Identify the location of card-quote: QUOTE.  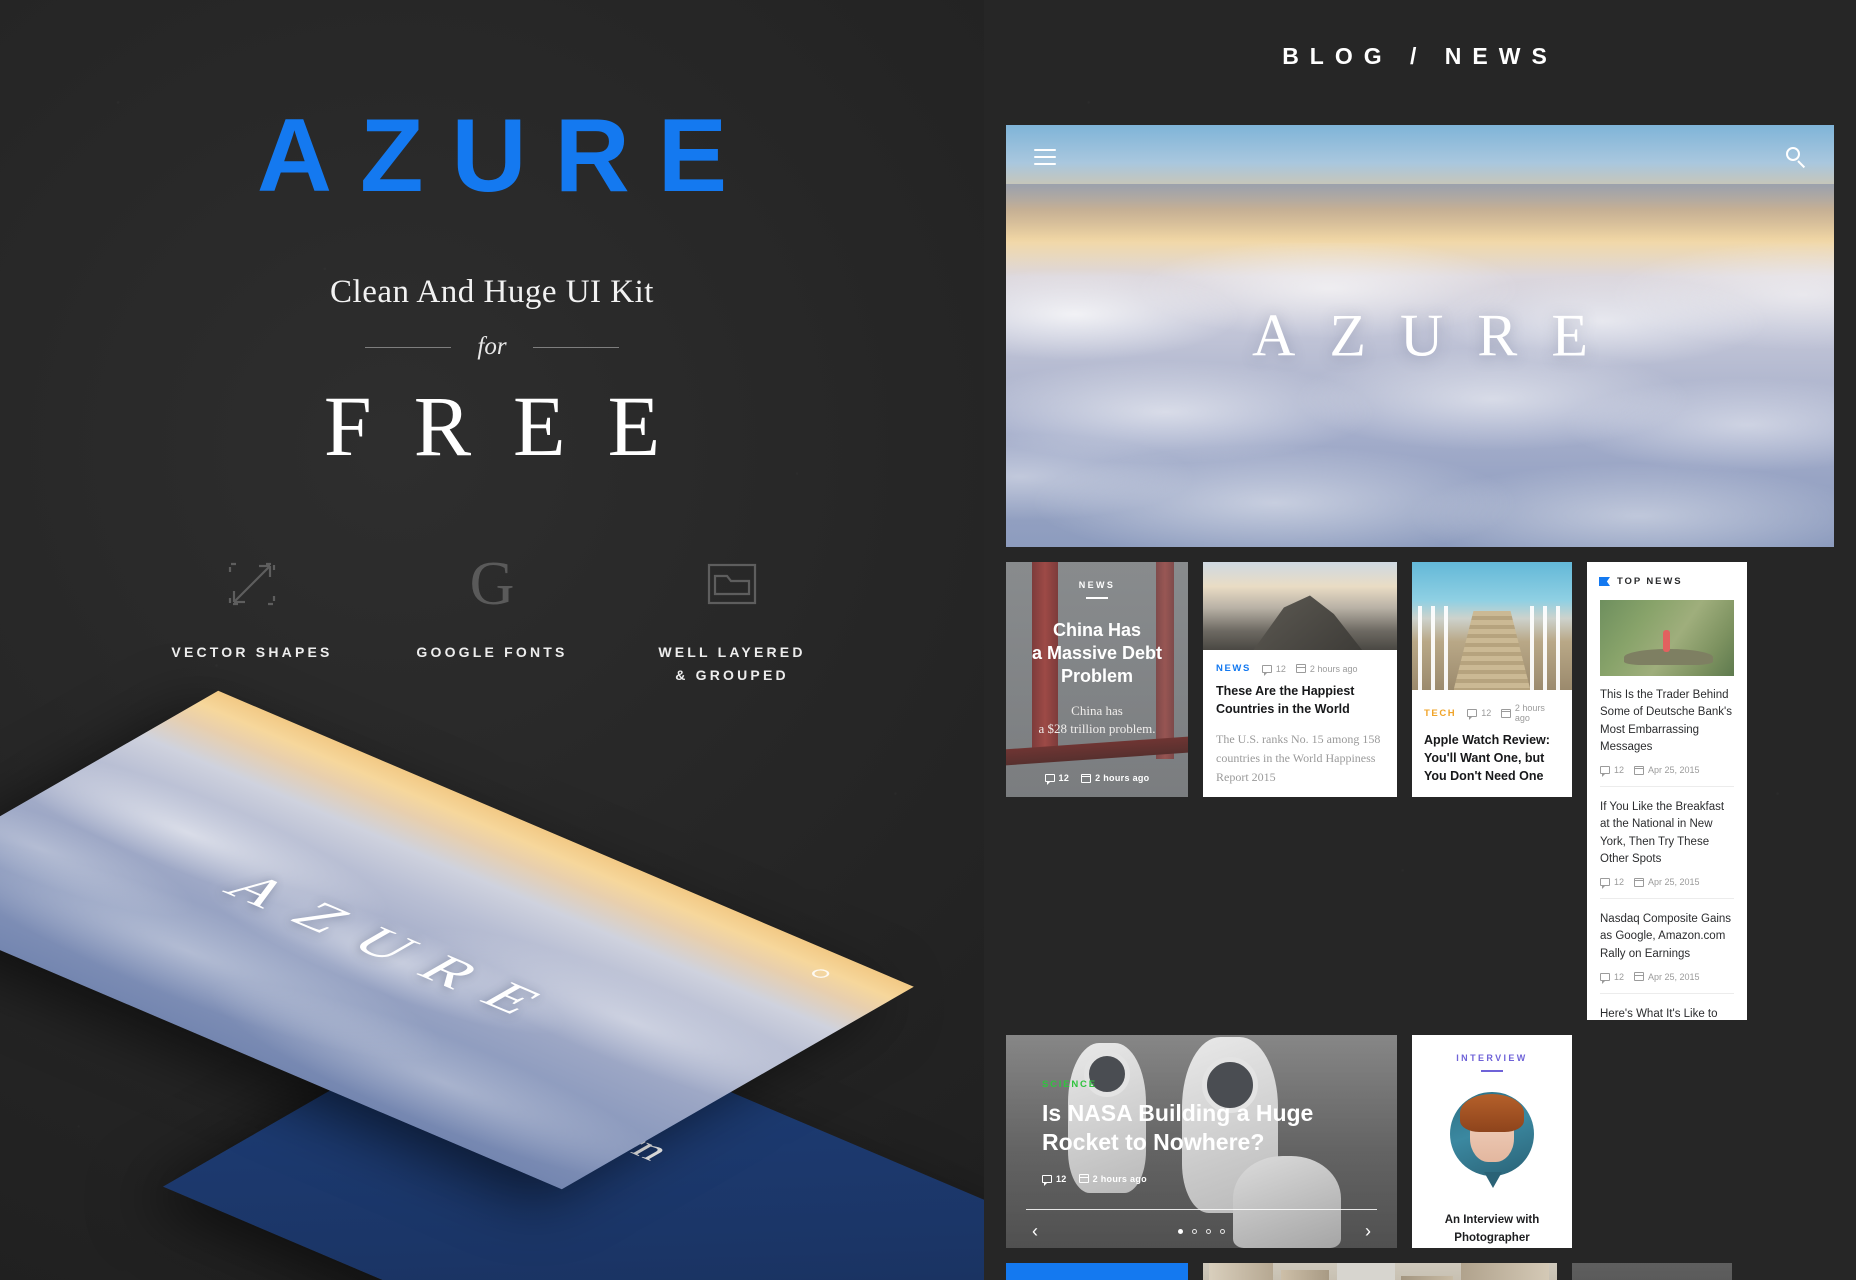
(1652, 1271).